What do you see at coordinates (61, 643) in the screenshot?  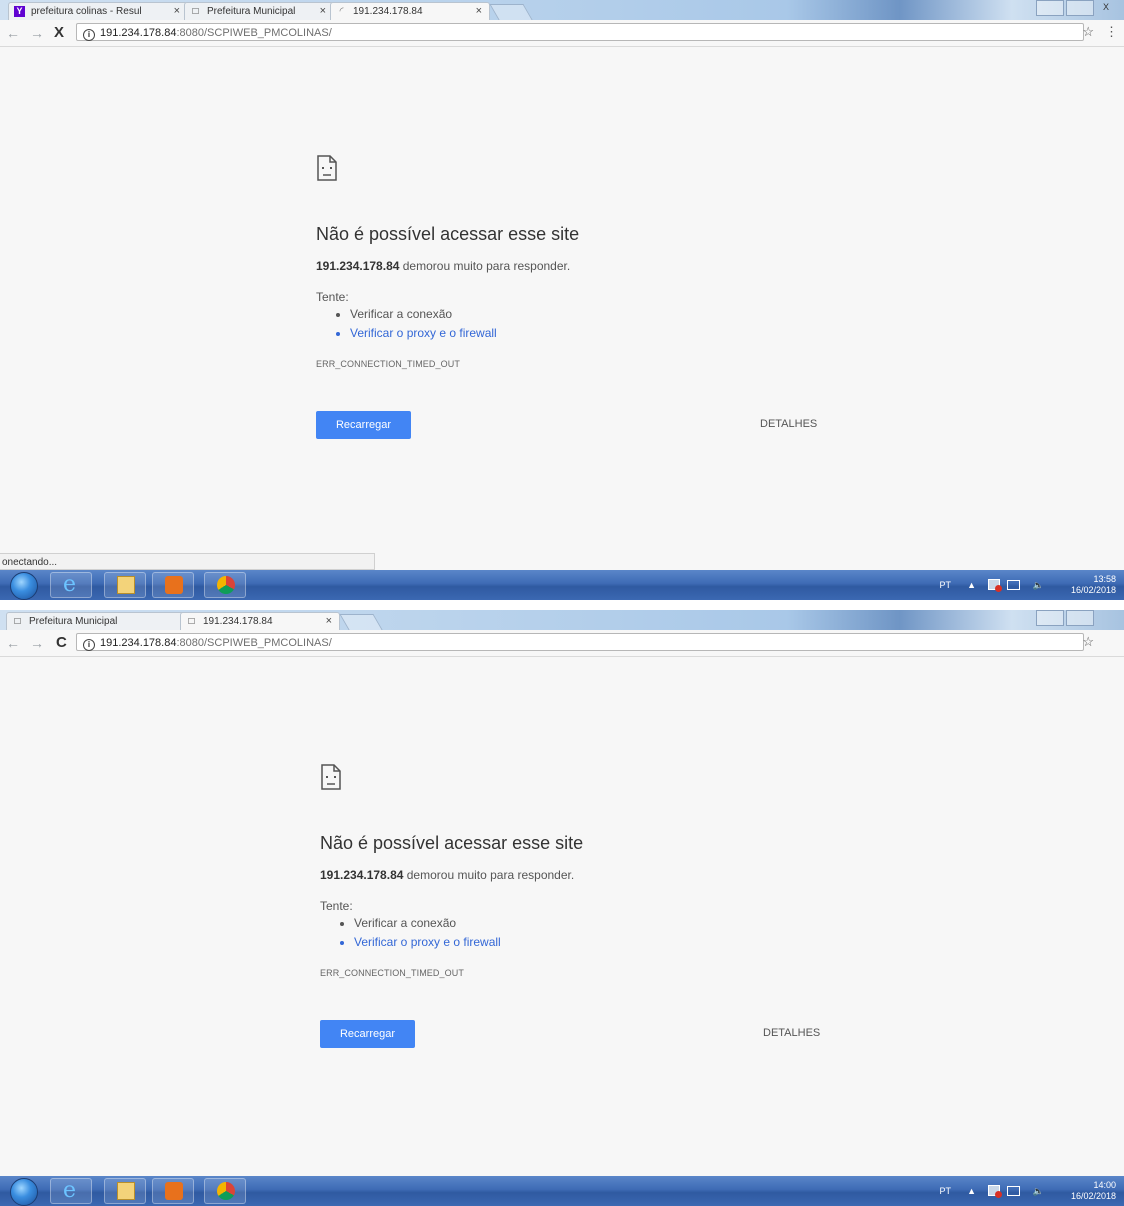 I see `reload-icon: C` at bounding box center [61, 643].